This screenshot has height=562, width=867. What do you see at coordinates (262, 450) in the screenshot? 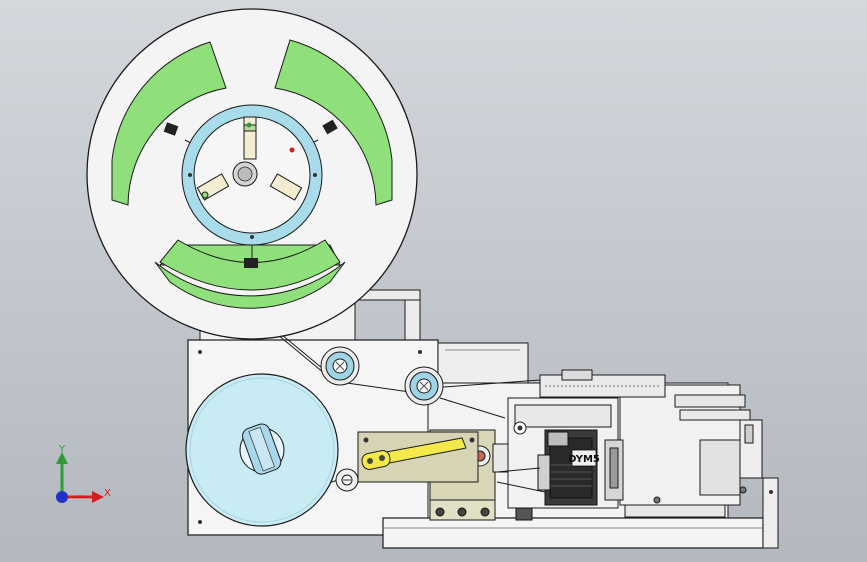
I see `rewind-roll` at bounding box center [262, 450].